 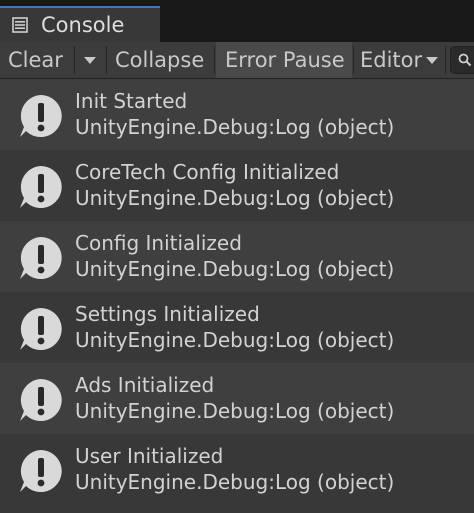 What do you see at coordinates (20, 25) in the screenshot?
I see `console-list-icon` at bounding box center [20, 25].